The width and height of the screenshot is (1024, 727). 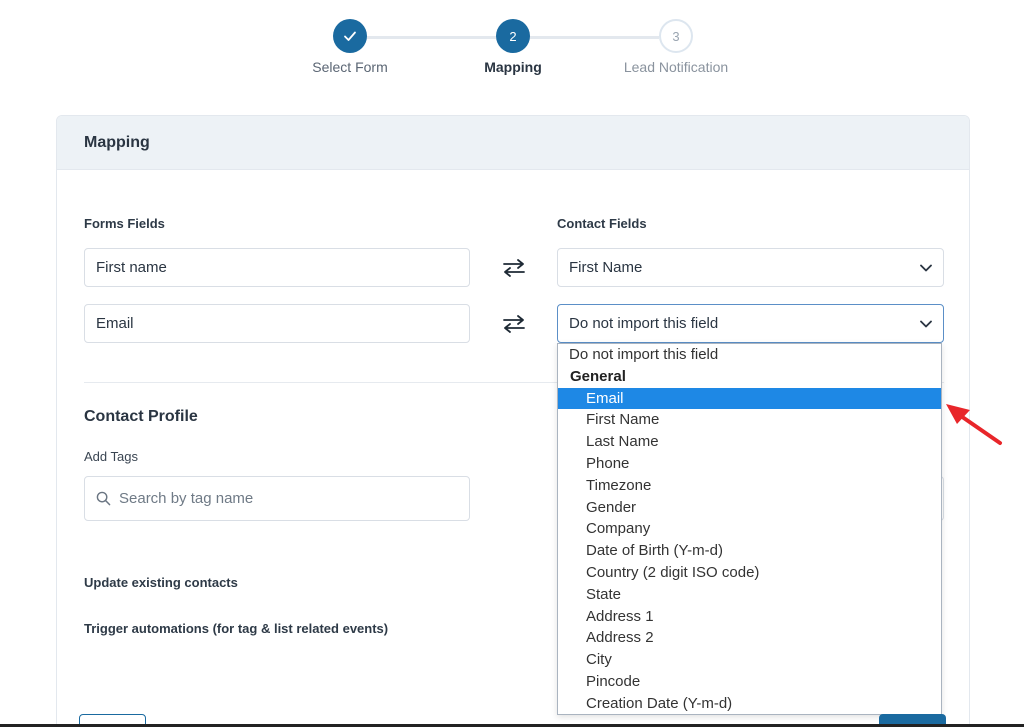 I want to click on dropdown-option: State, so click(x=749, y=595).